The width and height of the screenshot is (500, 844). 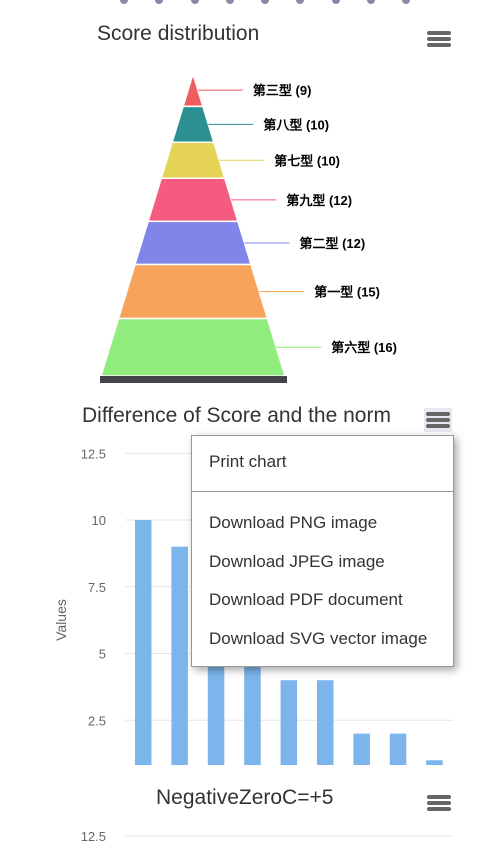 I want to click on y-axis-label: Values, so click(x=61, y=620).